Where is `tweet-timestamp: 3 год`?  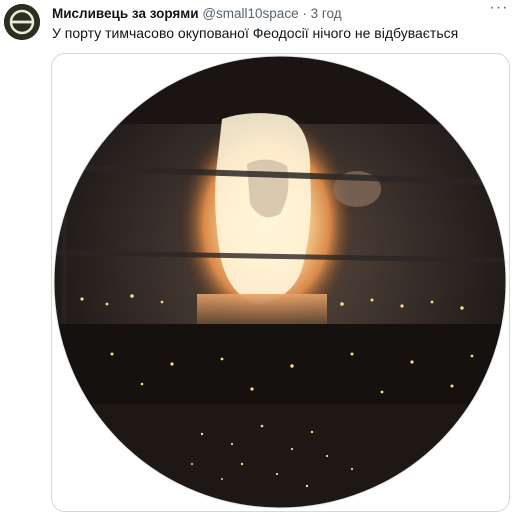
tweet-timestamp: 3 год is located at coordinates (326, 13).